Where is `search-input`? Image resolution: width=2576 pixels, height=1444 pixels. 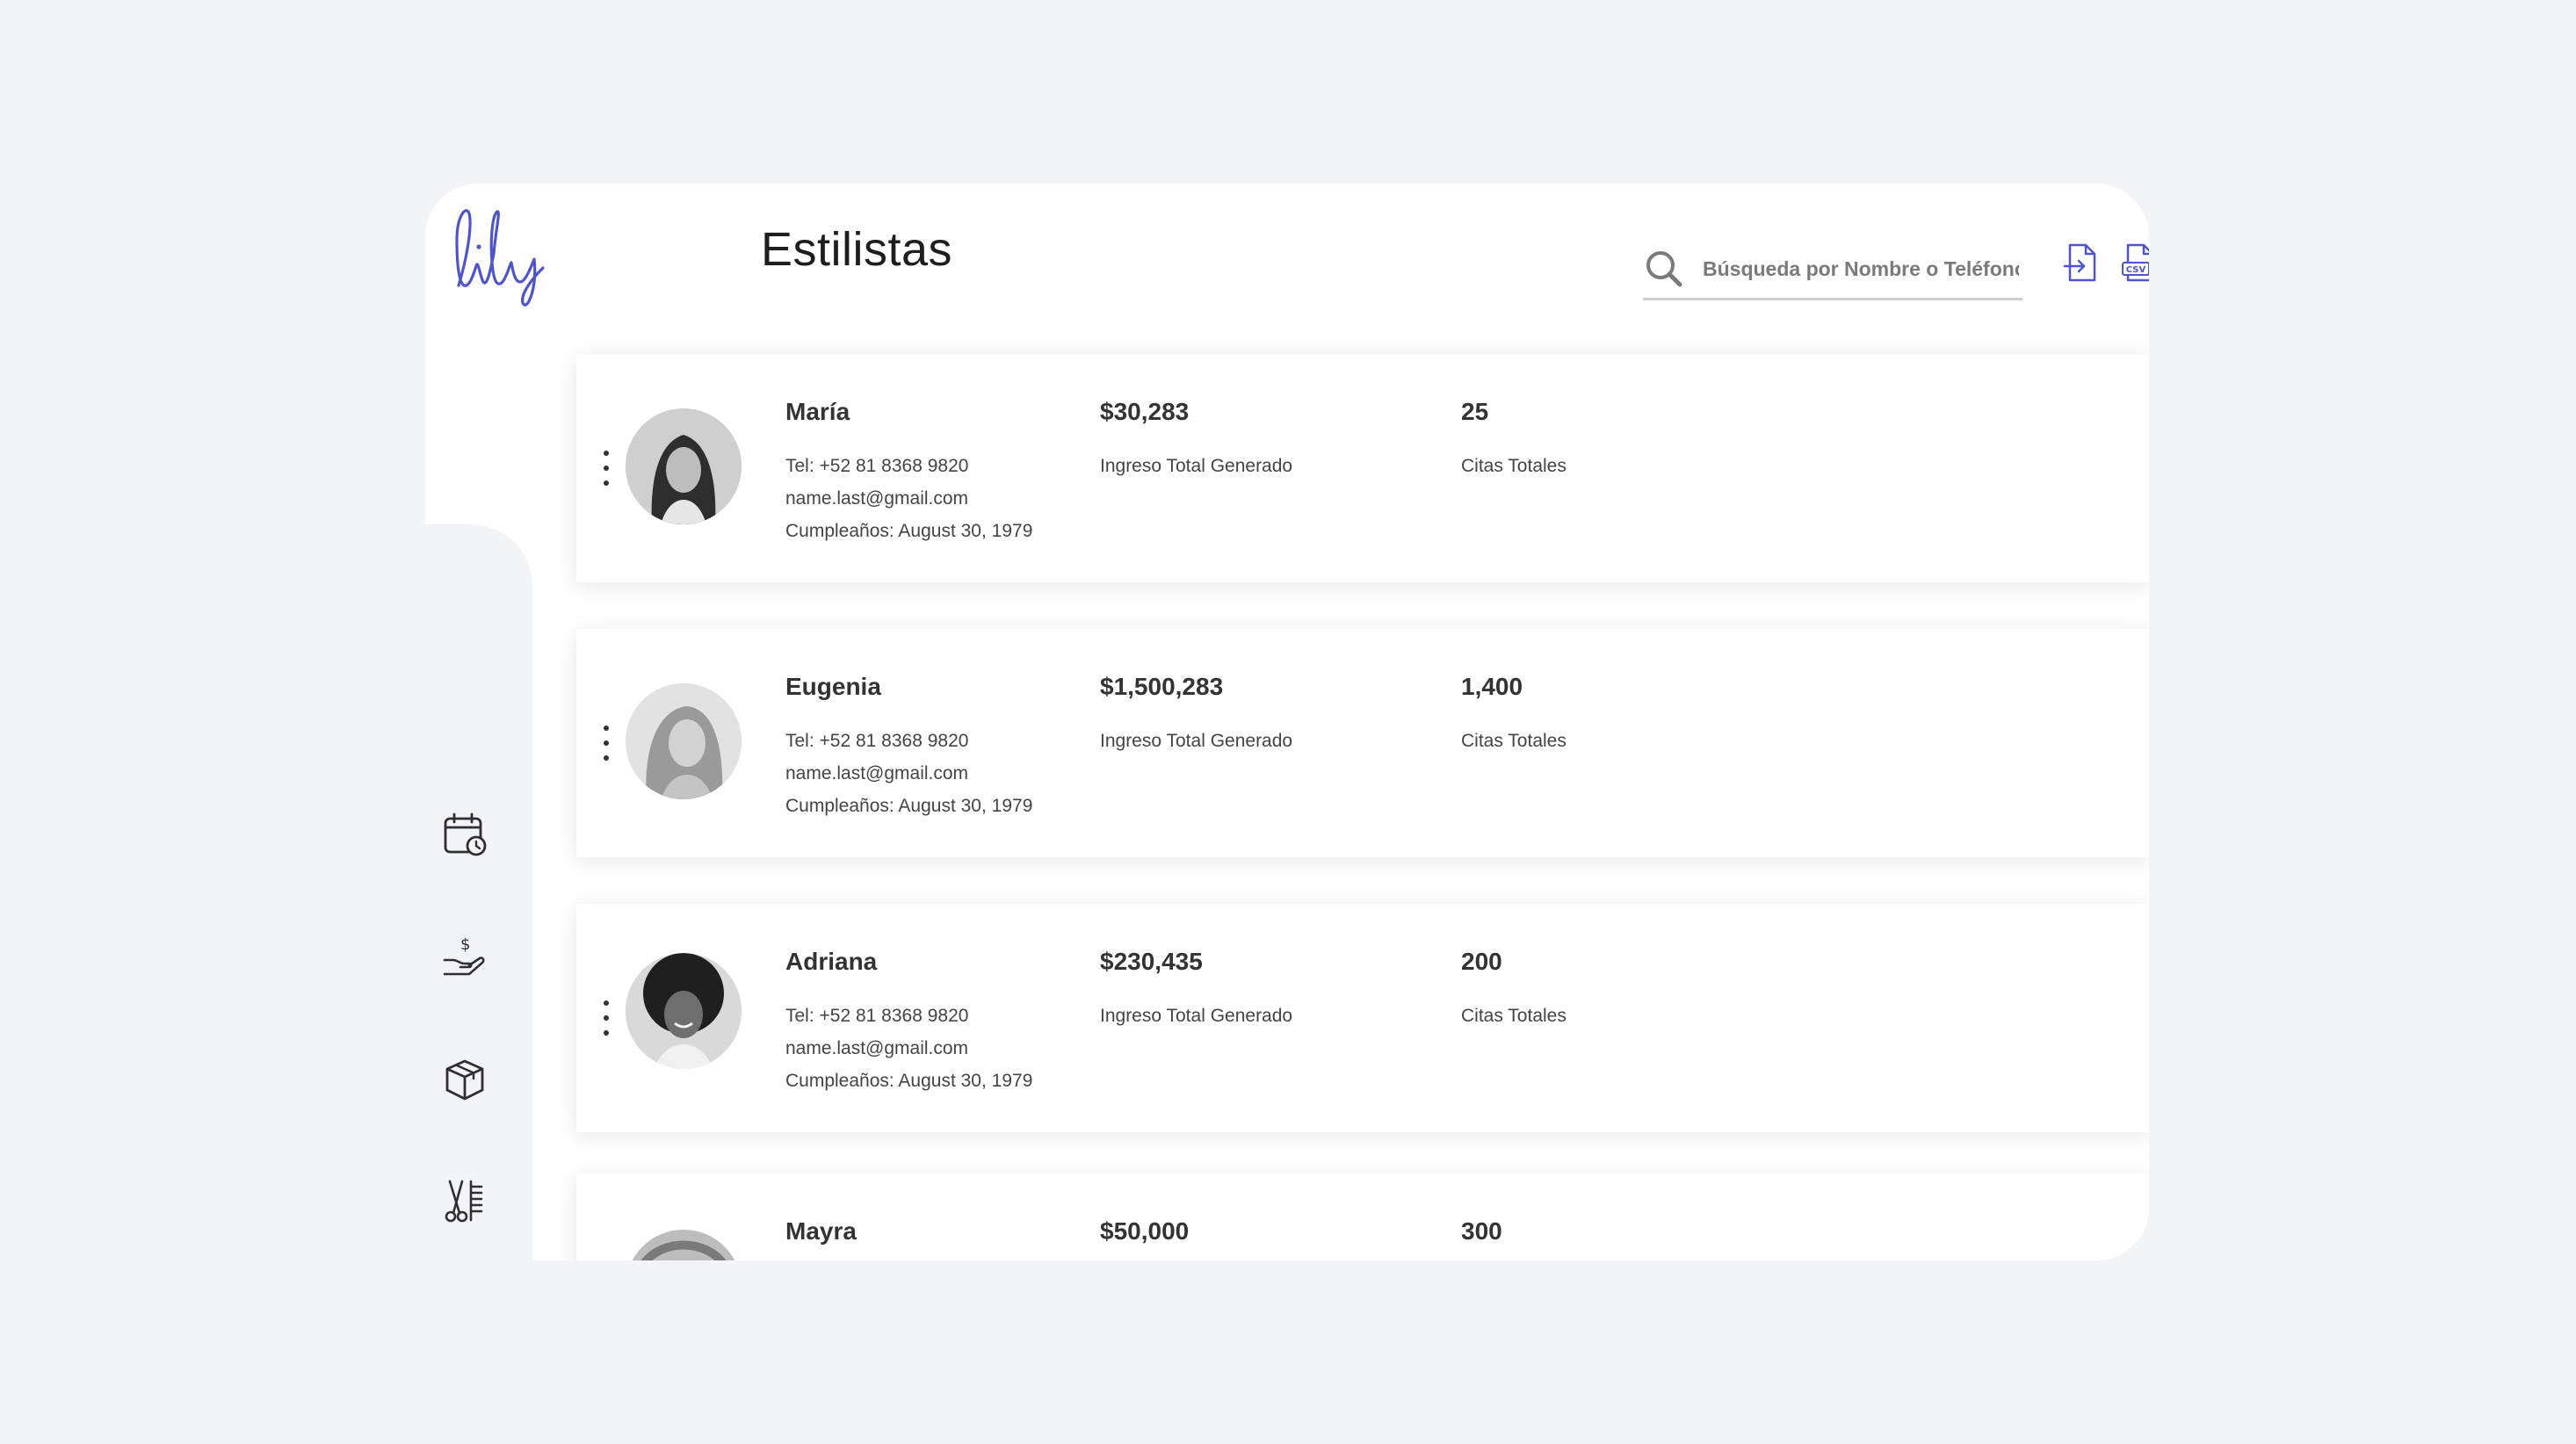
search-input is located at coordinates (1861, 269).